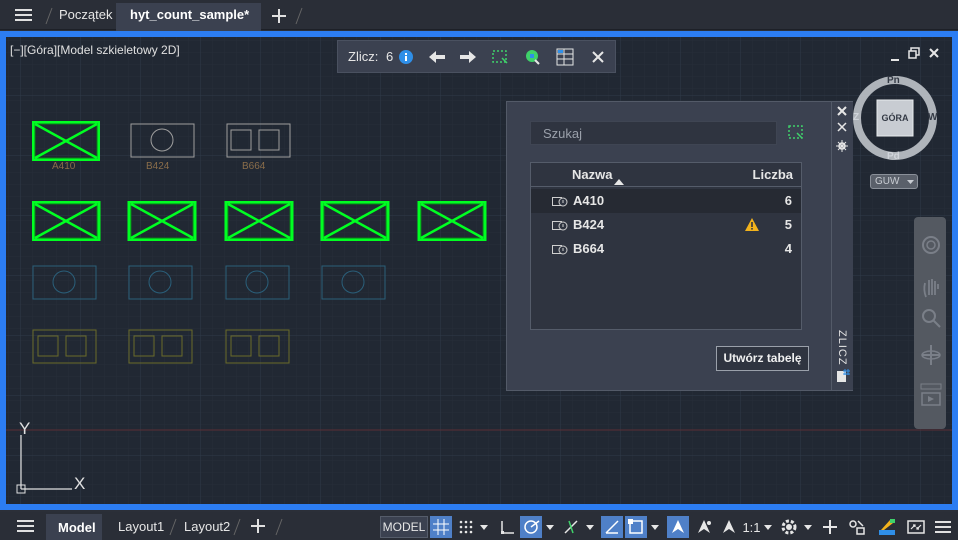 The height and width of the screenshot is (540, 958). Describe the element at coordinates (757, 527) in the screenshot. I see `scale-dropdown: 1:1` at that location.